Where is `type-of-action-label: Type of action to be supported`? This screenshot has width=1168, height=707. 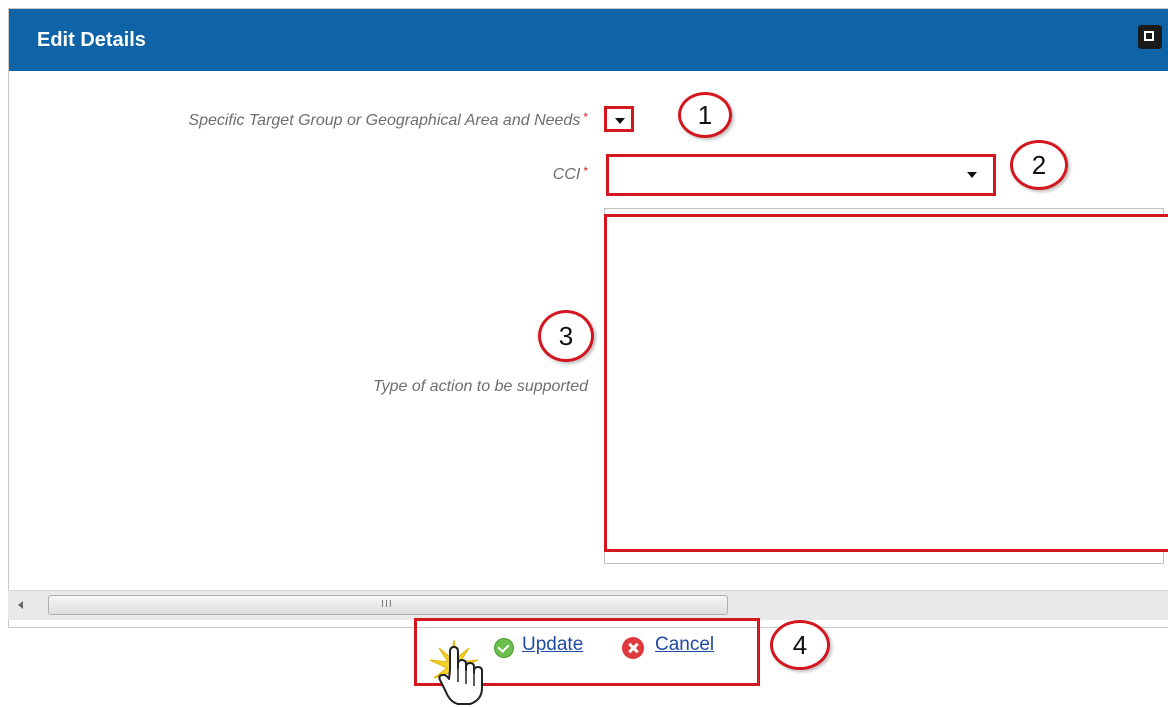
type-of-action-label: Type of action to be supported is located at coordinates (480, 386).